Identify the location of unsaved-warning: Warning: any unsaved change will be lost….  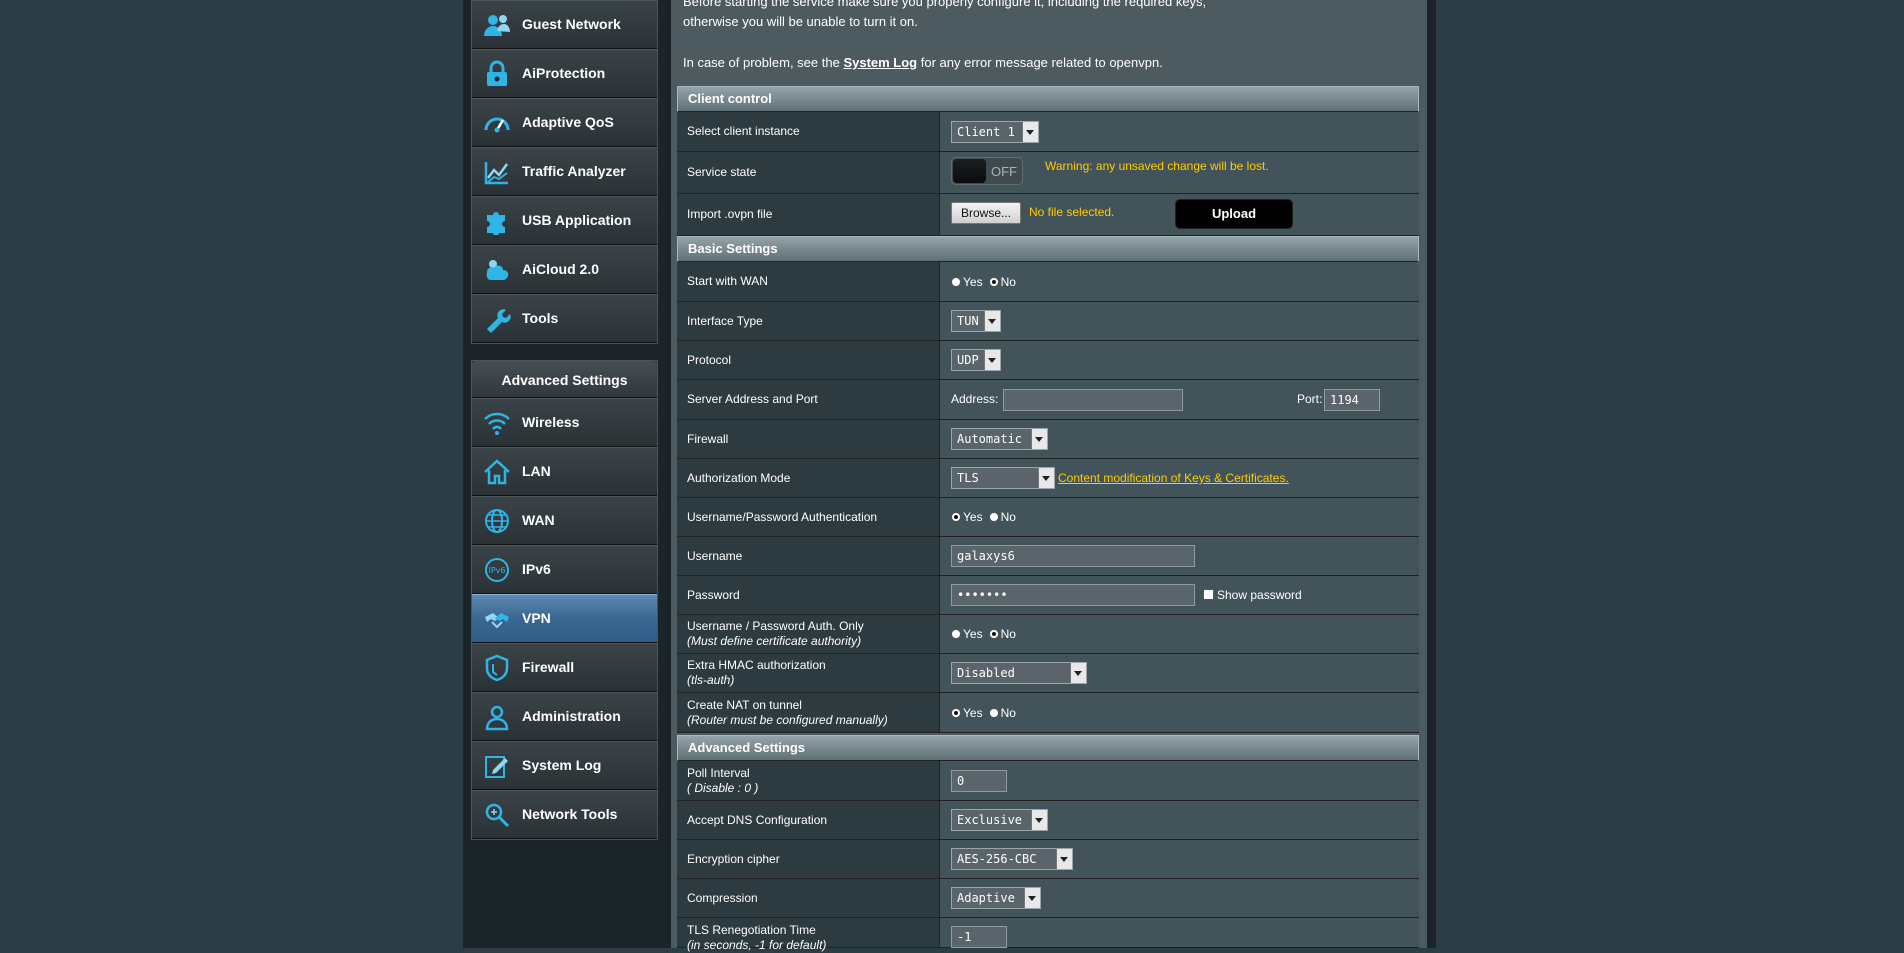
(1157, 166).